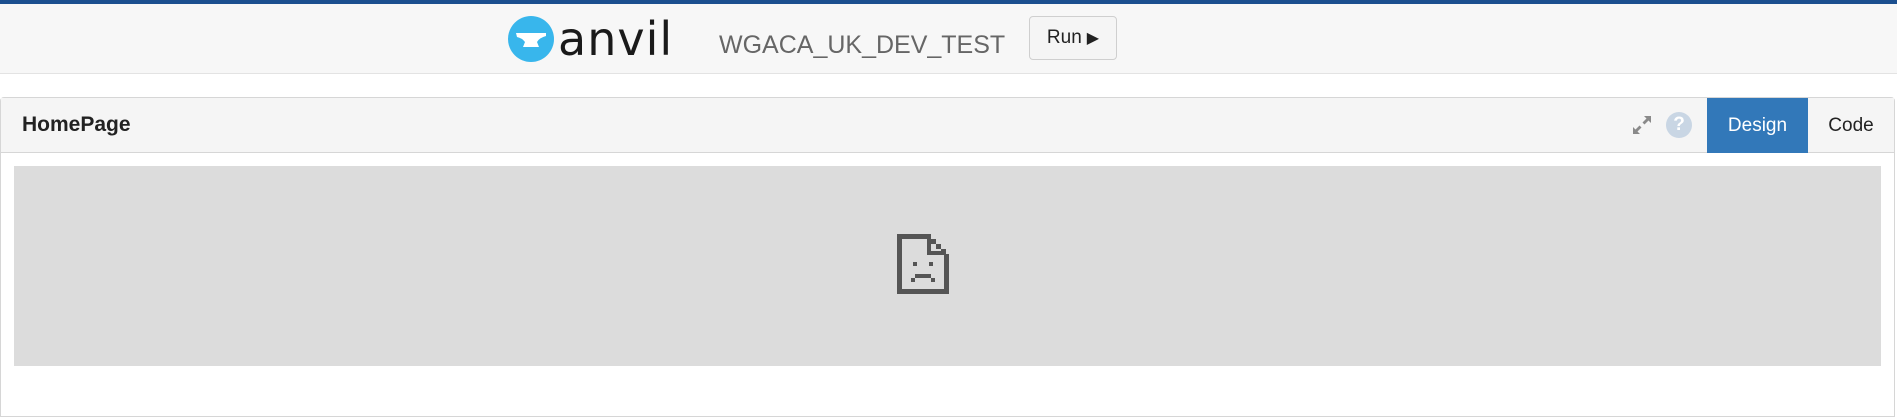  Describe the element at coordinates (616, 39) in the screenshot. I see `anvil-logo-text: anvil` at that location.